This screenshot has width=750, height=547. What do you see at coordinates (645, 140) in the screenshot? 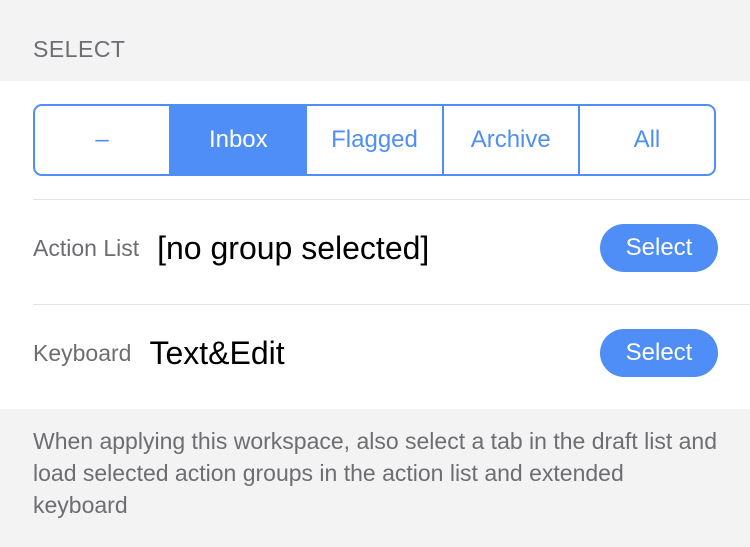
I see `tab-all: All` at bounding box center [645, 140].